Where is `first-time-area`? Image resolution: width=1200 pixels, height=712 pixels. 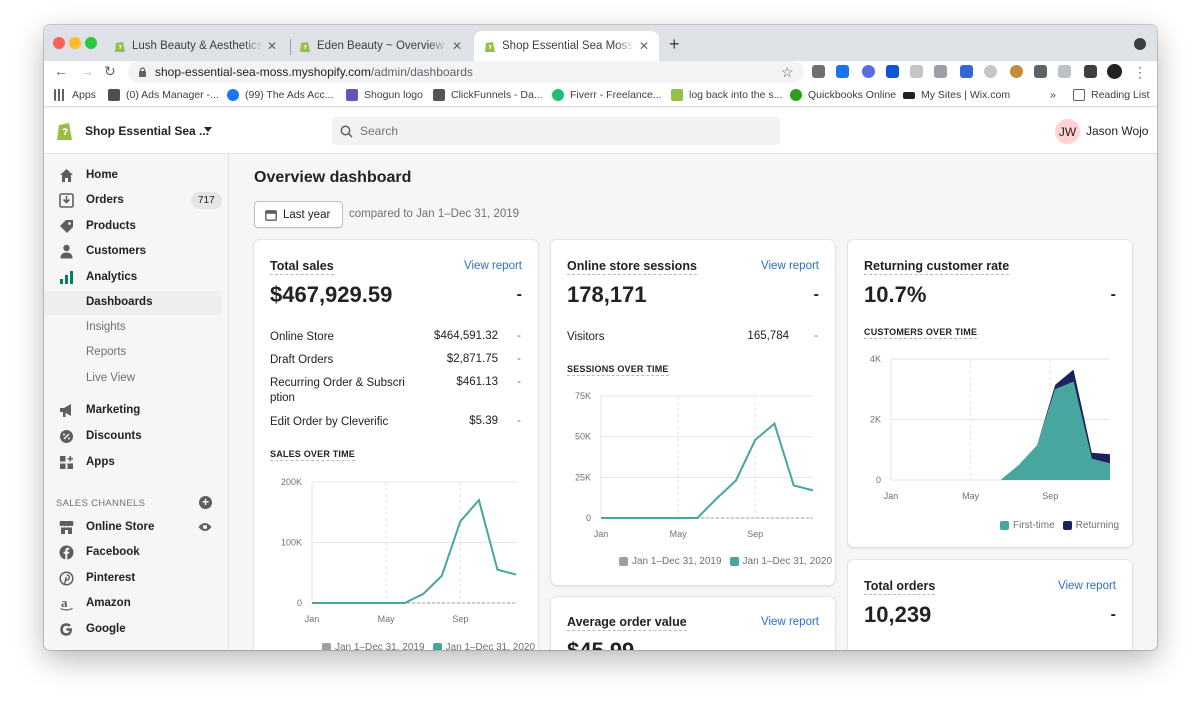 first-time-area is located at coordinates (1055, 430).